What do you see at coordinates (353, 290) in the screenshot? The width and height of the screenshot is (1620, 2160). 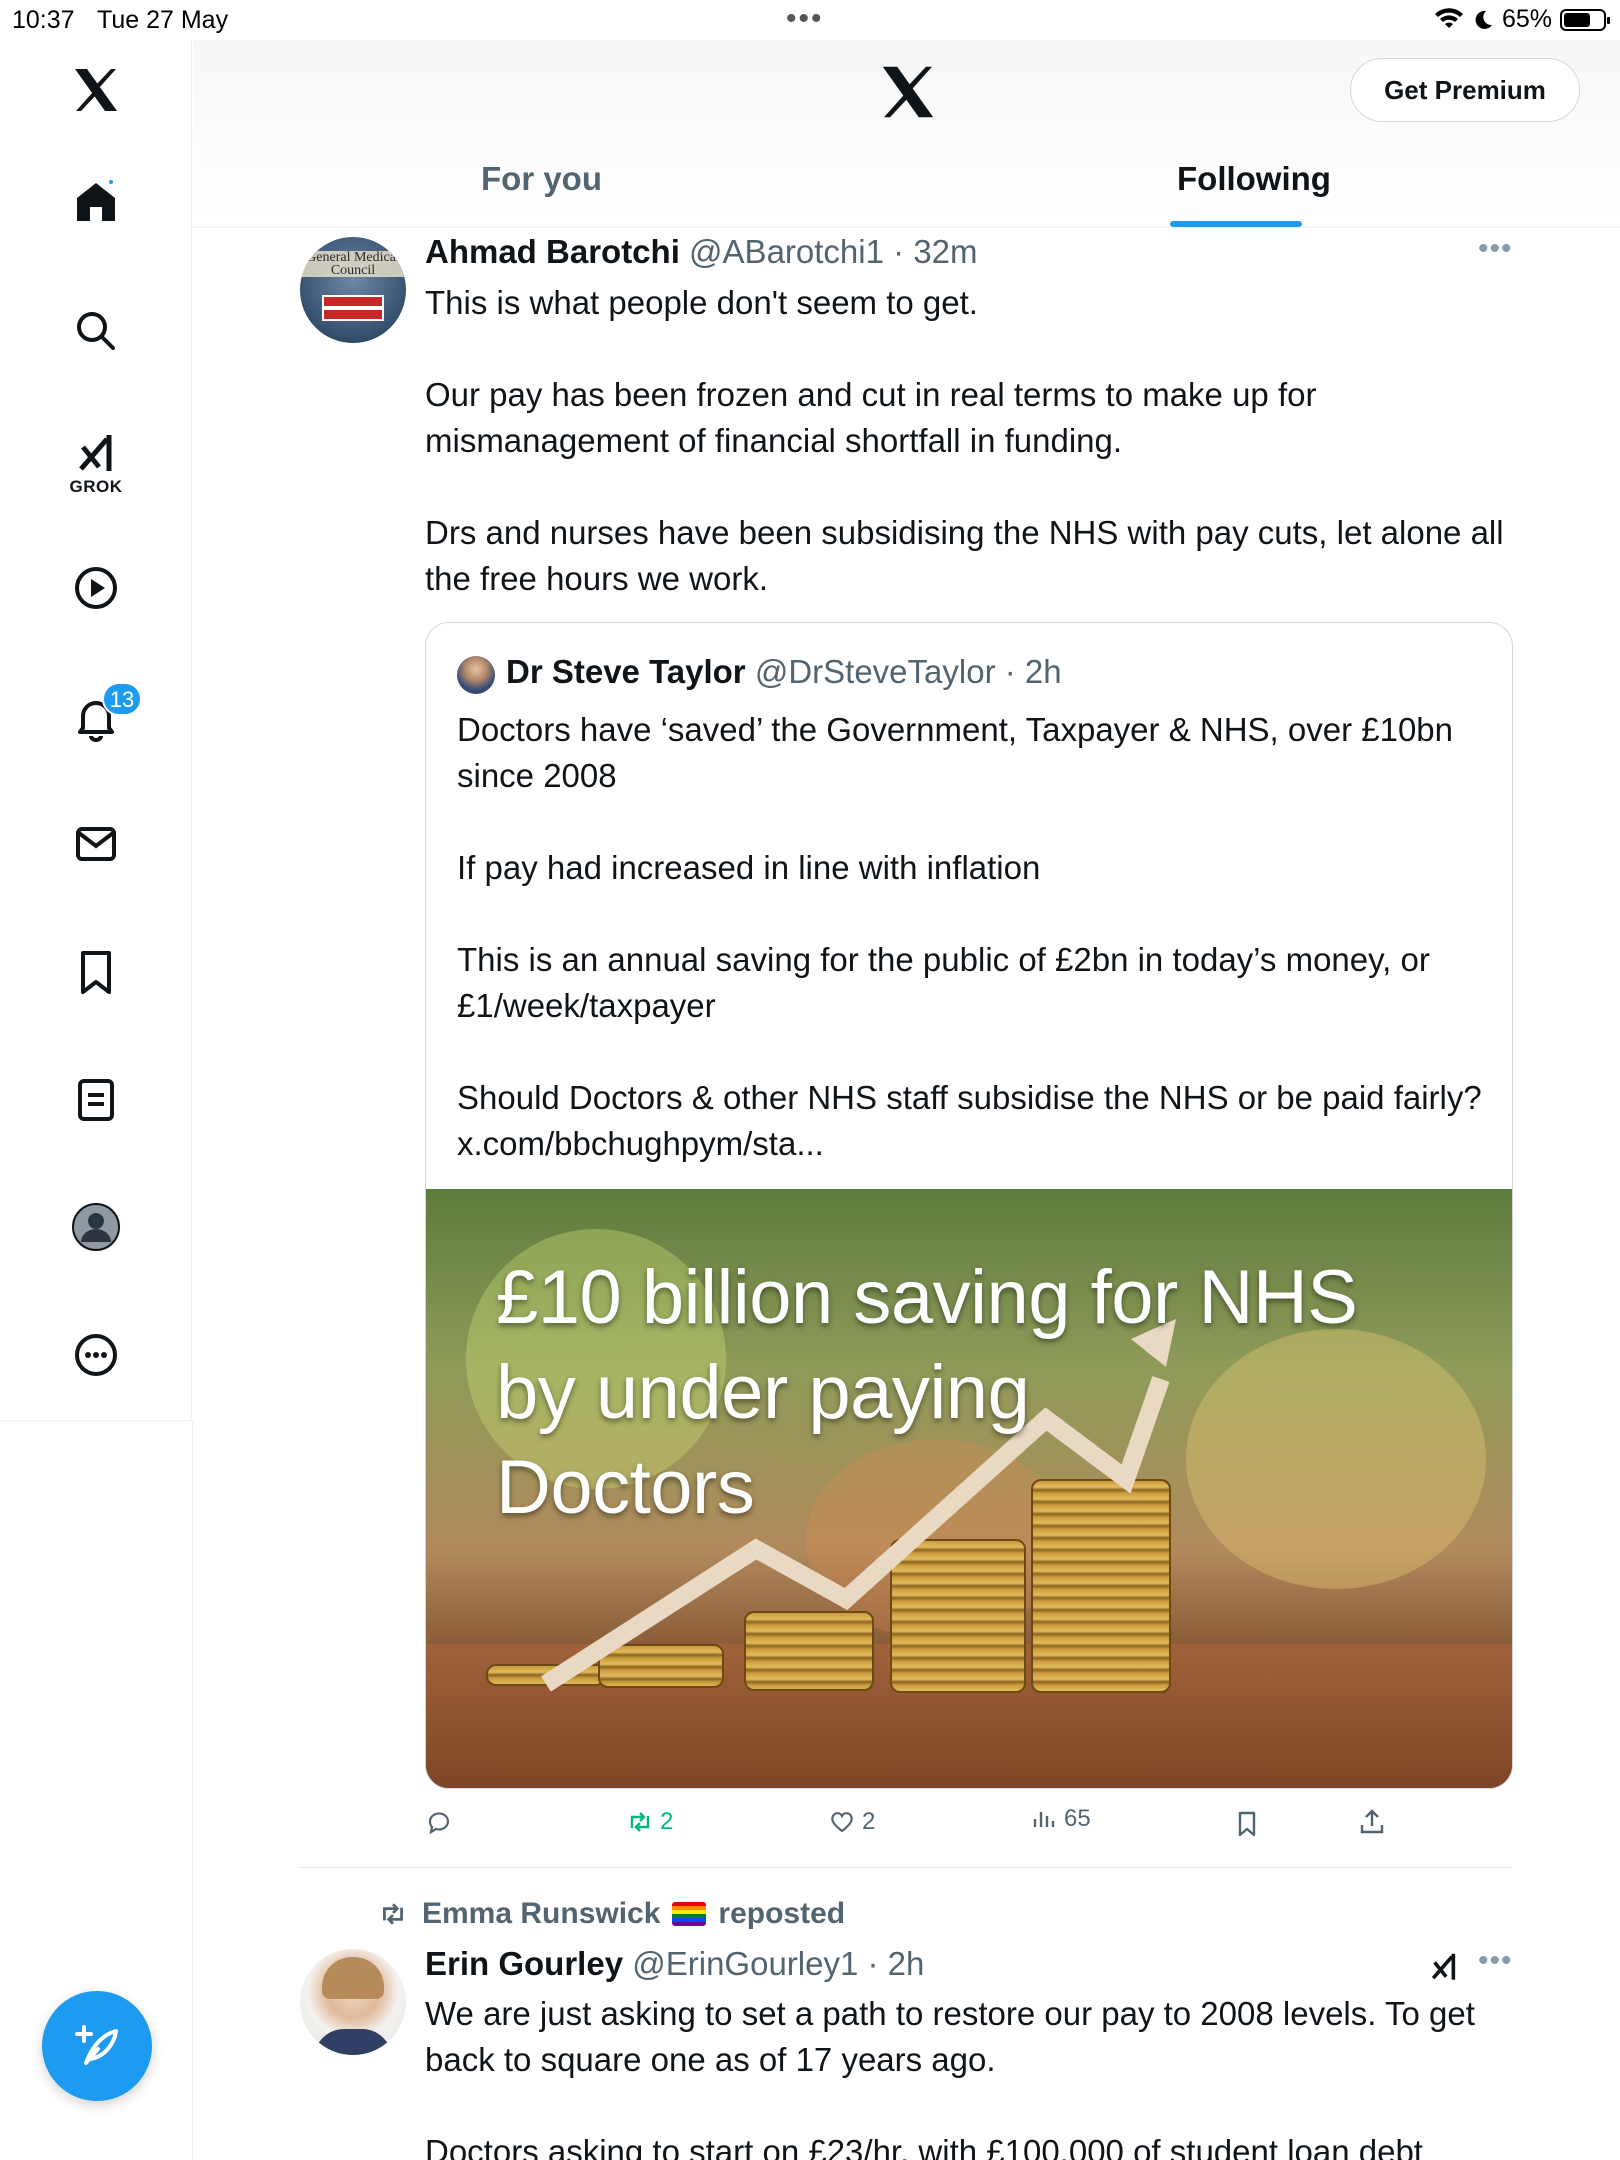 I see `author-avatar: General Medical Council` at bounding box center [353, 290].